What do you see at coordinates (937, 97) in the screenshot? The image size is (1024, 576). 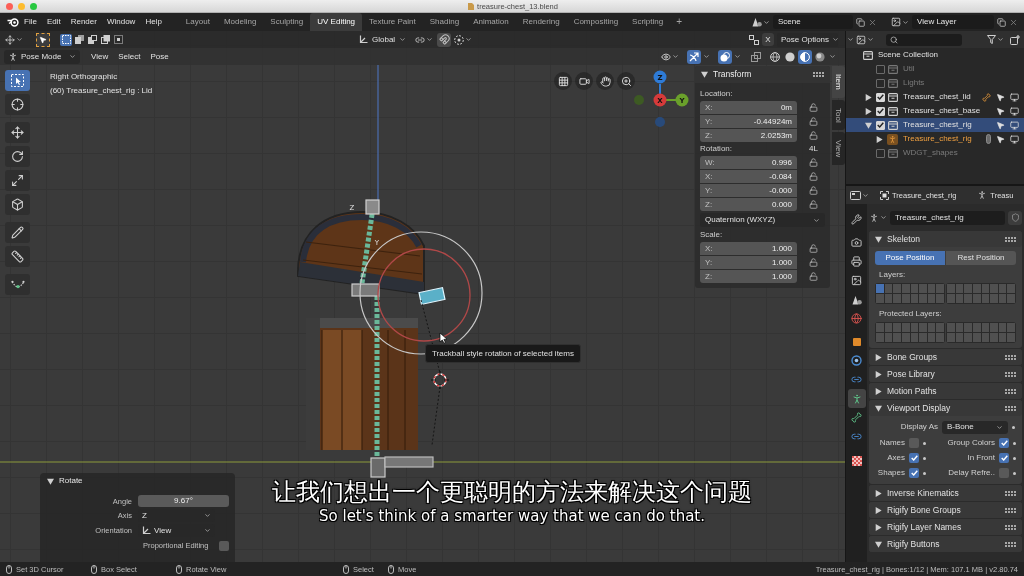 I see `outliner-item: Treasure_chest_lid` at bounding box center [937, 97].